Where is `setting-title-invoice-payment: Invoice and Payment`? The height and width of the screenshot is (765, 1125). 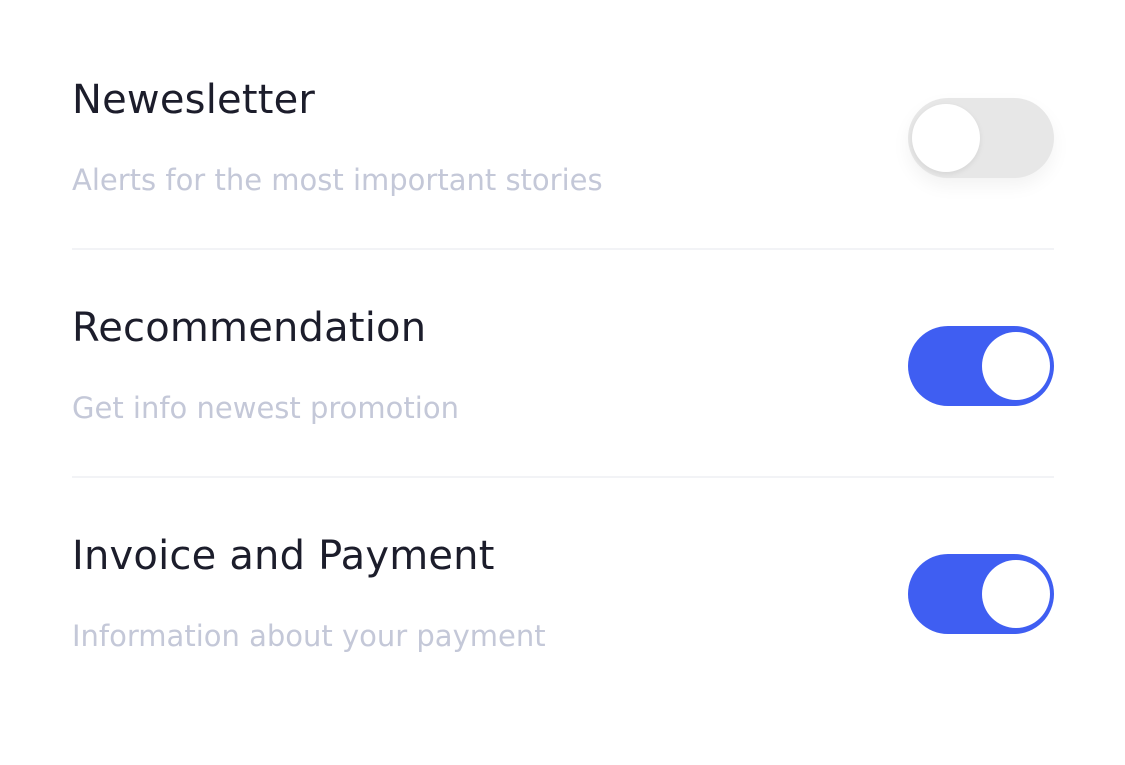 setting-title-invoice-payment: Invoice and Payment is located at coordinates (283, 556).